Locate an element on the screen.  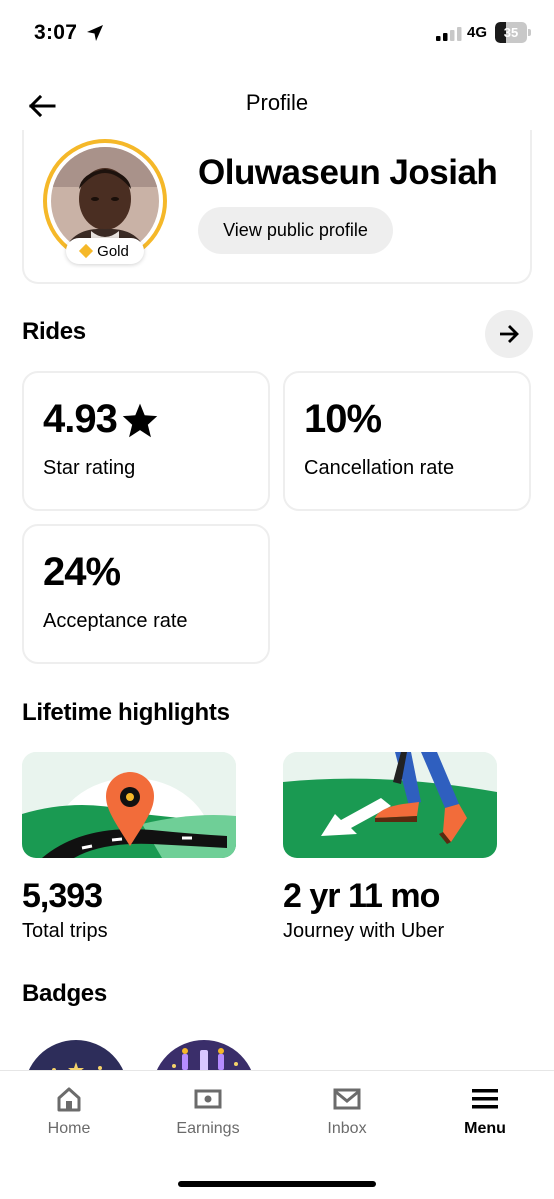
tab-label: Earnings is located at coordinates (208, 1128).